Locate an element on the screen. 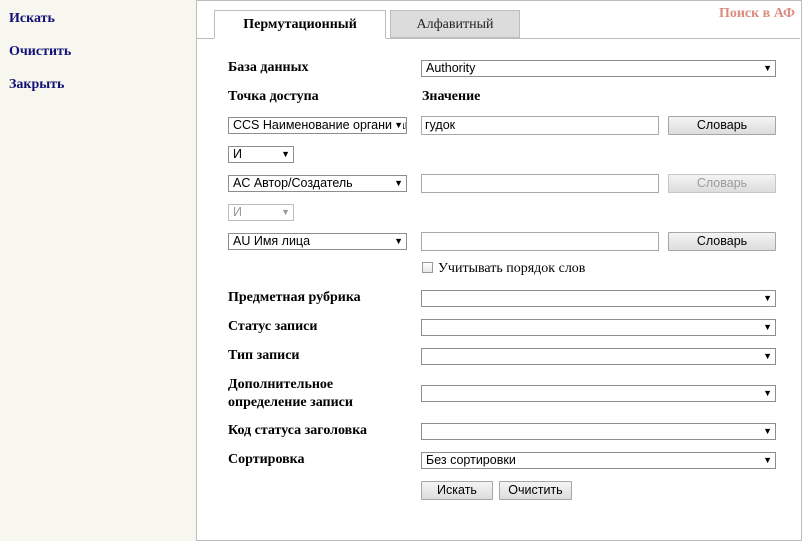 The width and height of the screenshot is (802, 541). word-order-checkbox is located at coordinates (427, 267).